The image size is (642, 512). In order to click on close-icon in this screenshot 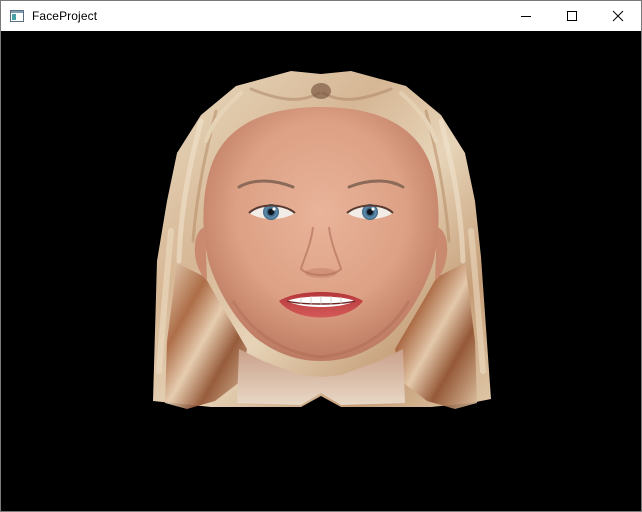, I will do `click(618, 16)`.